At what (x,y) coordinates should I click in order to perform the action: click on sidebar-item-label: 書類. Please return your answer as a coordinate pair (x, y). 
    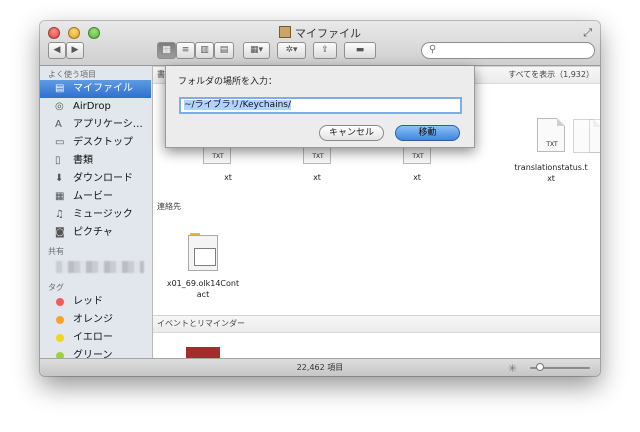
    Looking at the image, I should click on (83, 160).